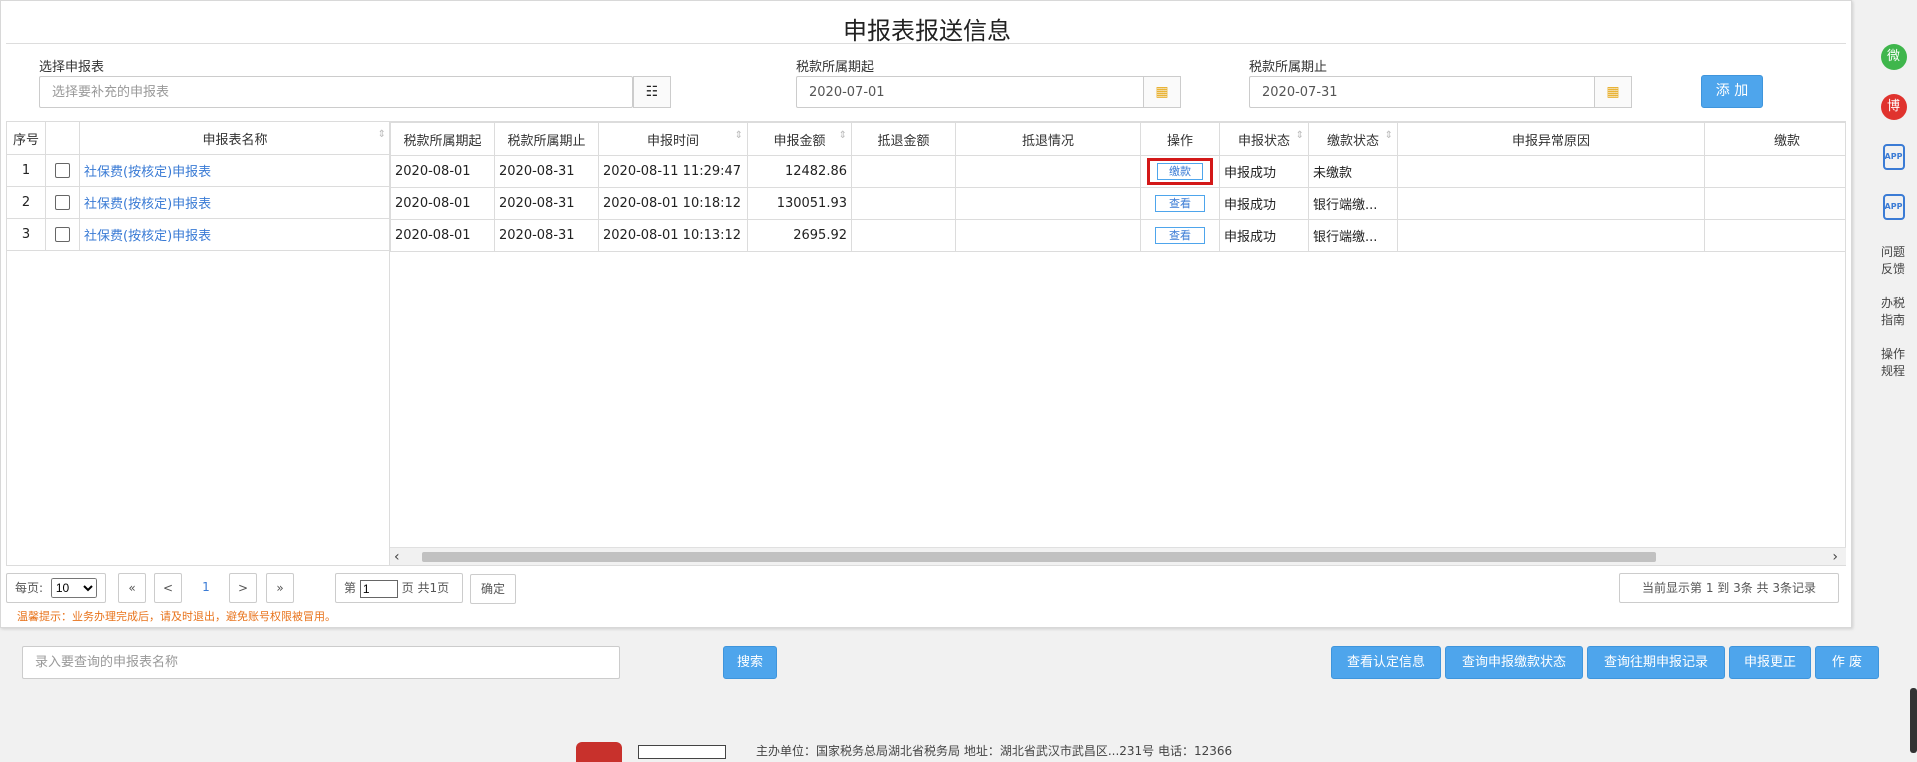  What do you see at coordinates (1039, 557) in the screenshot?
I see `scrollbar-thumb` at bounding box center [1039, 557].